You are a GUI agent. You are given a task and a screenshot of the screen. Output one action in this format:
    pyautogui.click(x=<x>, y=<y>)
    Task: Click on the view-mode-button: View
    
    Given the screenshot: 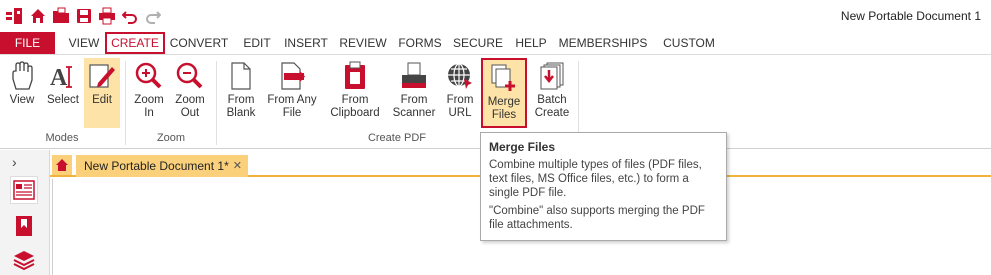 What is the action you would take?
    pyautogui.click(x=22, y=93)
    